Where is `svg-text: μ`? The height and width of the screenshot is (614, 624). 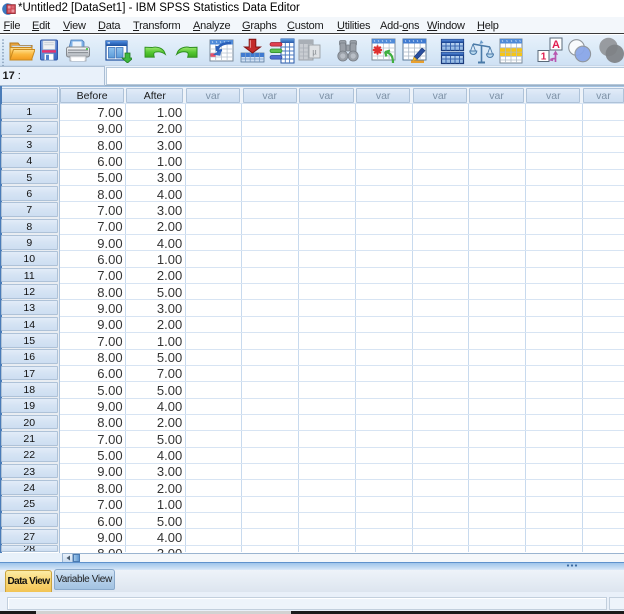
svg-text: μ is located at coordinates (314, 52).